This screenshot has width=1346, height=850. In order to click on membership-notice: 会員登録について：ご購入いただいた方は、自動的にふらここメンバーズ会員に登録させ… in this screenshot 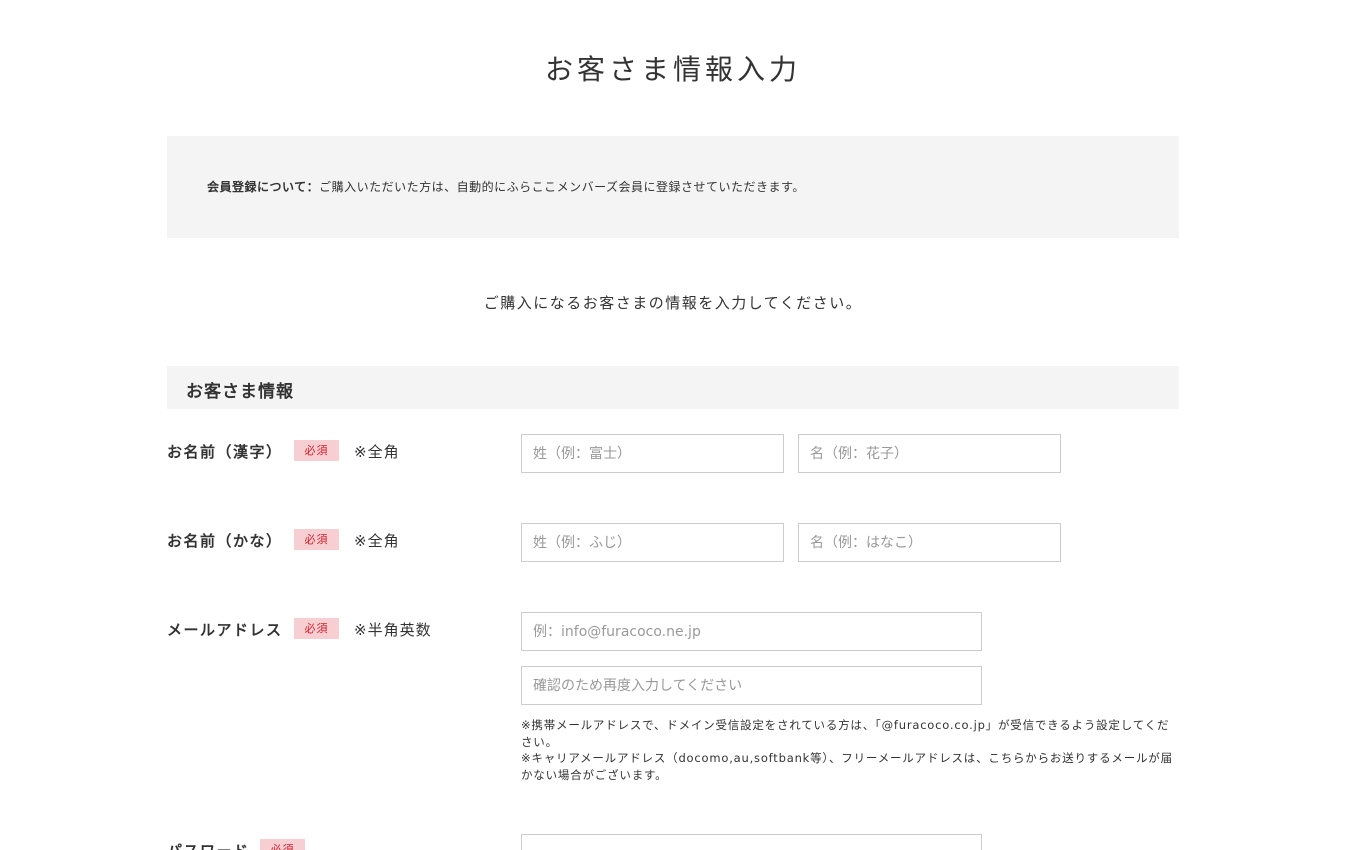, I will do `click(673, 187)`.